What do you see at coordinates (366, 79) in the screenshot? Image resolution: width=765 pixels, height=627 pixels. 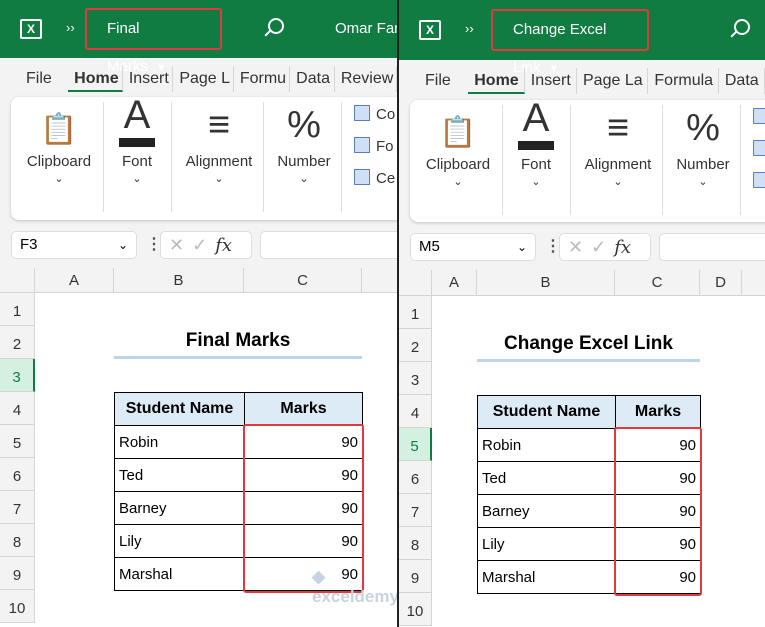 I see `tab-review: Review` at bounding box center [366, 79].